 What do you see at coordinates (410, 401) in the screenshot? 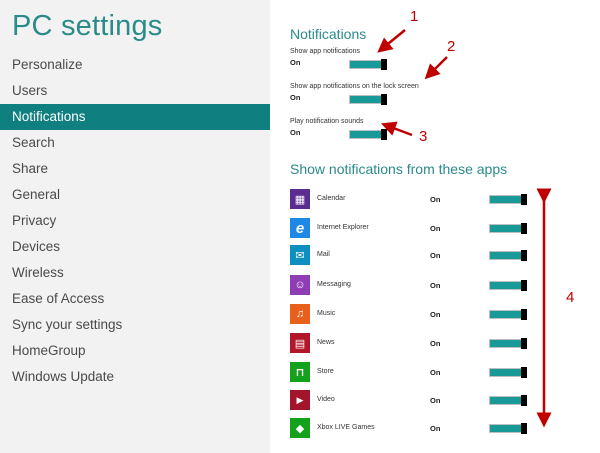
I see `app-row-video: ▶ Video On` at bounding box center [410, 401].